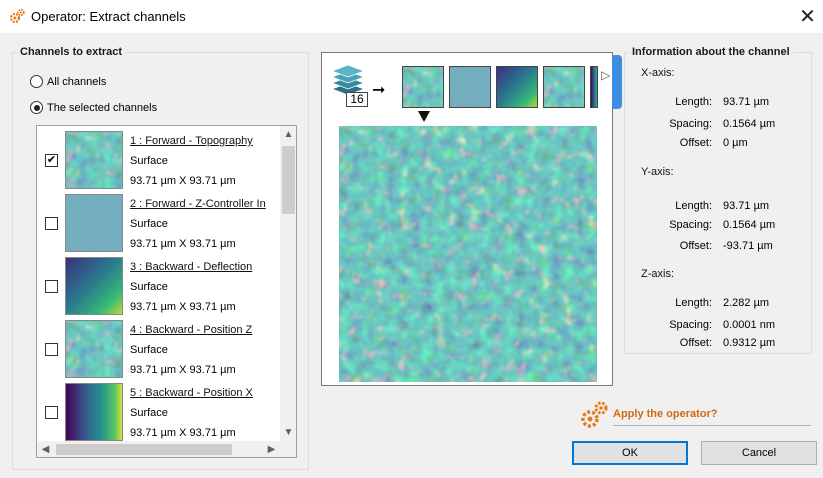  What do you see at coordinates (630, 453) in the screenshot?
I see `ok-button: OK` at bounding box center [630, 453].